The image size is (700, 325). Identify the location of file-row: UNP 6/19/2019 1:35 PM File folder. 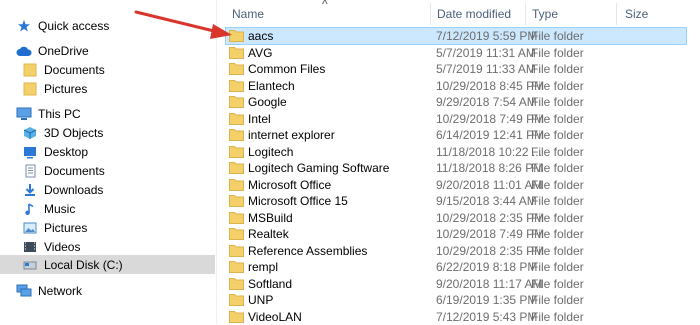
(456, 300).